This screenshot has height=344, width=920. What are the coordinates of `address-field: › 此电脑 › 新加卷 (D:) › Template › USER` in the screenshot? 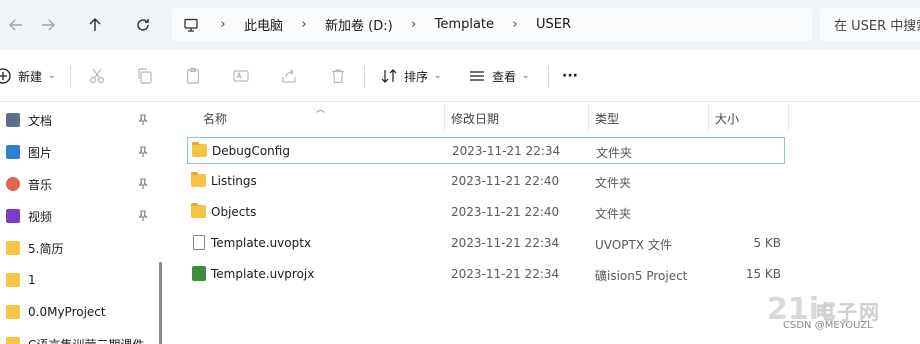 It's located at (492, 24).